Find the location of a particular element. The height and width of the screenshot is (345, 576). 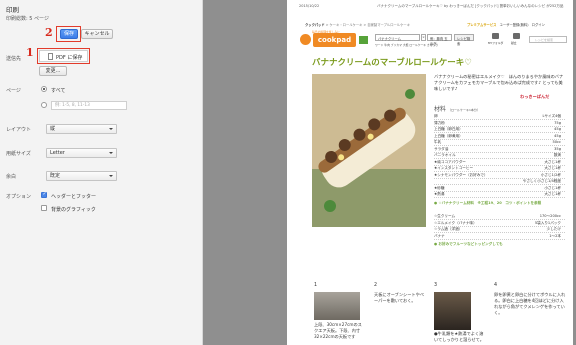

badge-icon is located at coordinates (363, 40).